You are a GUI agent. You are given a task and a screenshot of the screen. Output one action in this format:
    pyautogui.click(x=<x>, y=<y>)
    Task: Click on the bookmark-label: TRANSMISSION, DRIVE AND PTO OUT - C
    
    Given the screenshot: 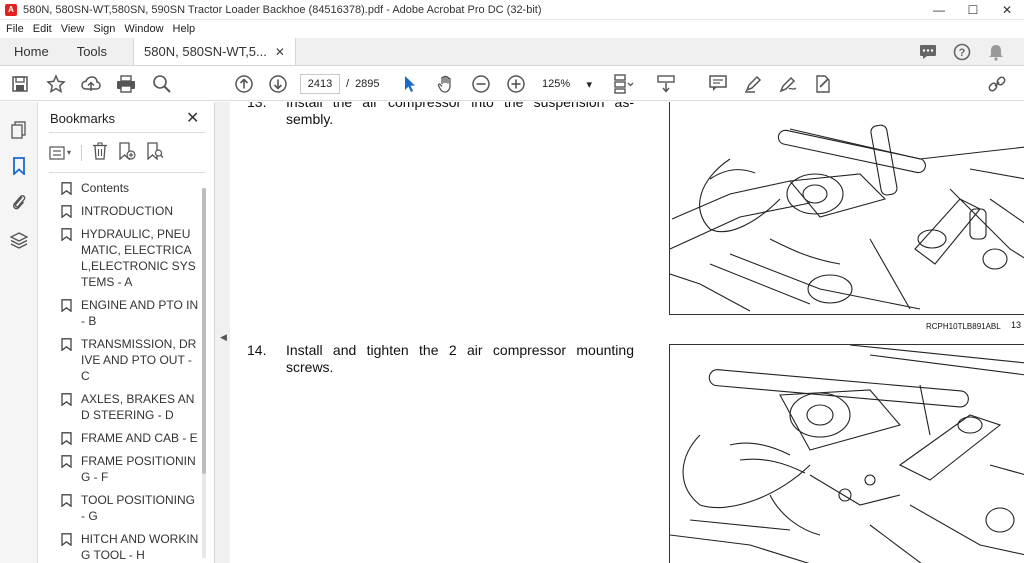 What is the action you would take?
    pyautogui.click(x=139, y=360)
    